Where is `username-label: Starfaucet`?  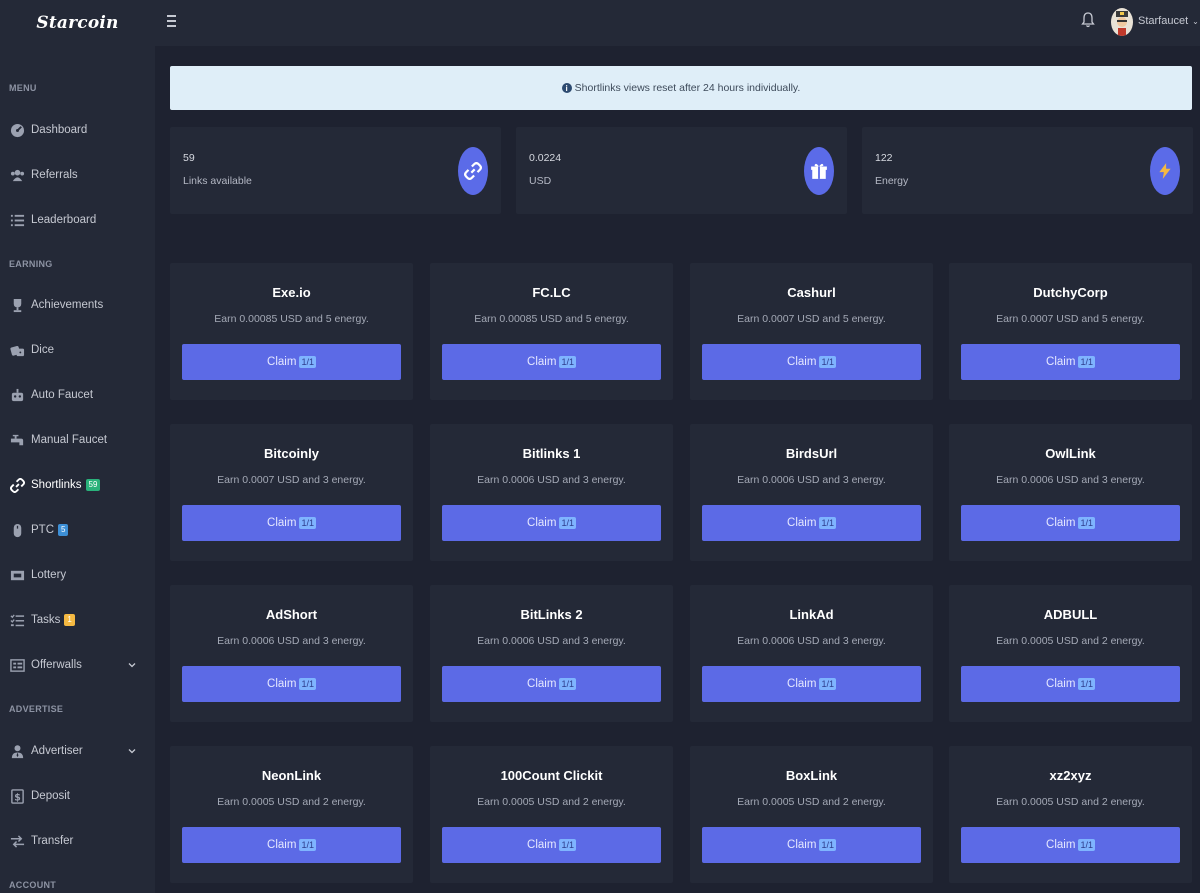
username-label: Starfaucet is located at coordinates (1163, 21).